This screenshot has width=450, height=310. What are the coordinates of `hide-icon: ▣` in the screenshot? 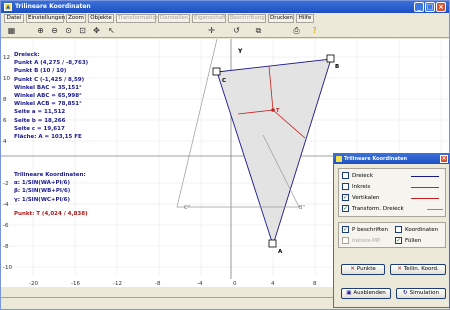 It's located at (349, 293).